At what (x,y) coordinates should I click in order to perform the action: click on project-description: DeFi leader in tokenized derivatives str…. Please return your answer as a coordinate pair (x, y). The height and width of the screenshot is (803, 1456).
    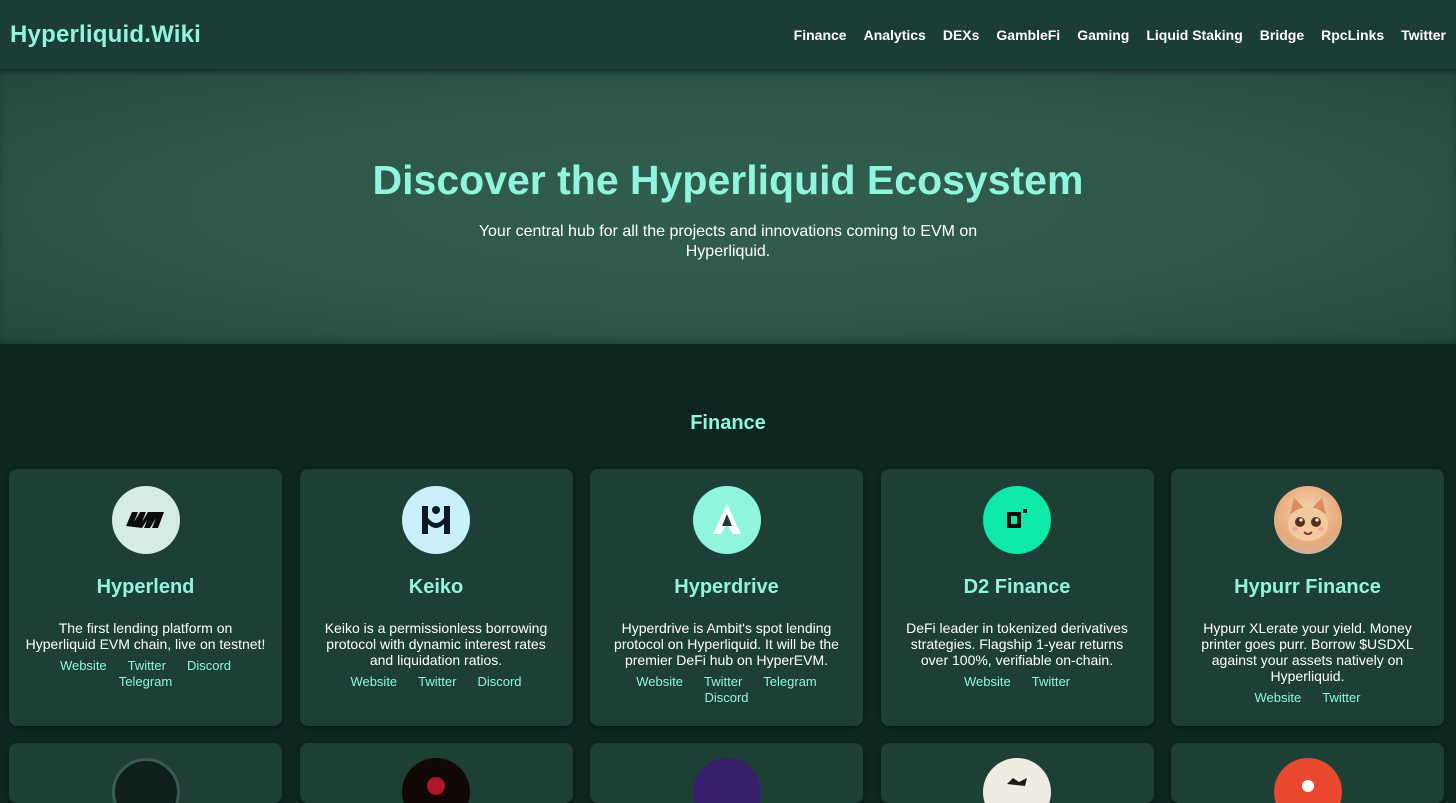
    Looking at the image, I should click on (1017, 644).